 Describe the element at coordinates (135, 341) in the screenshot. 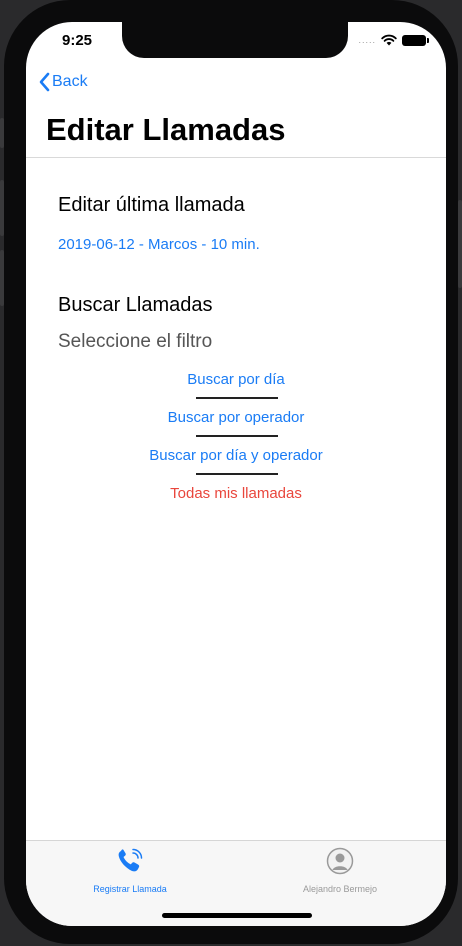

I see `filter-hint: Seleccione el filtro` at that location.